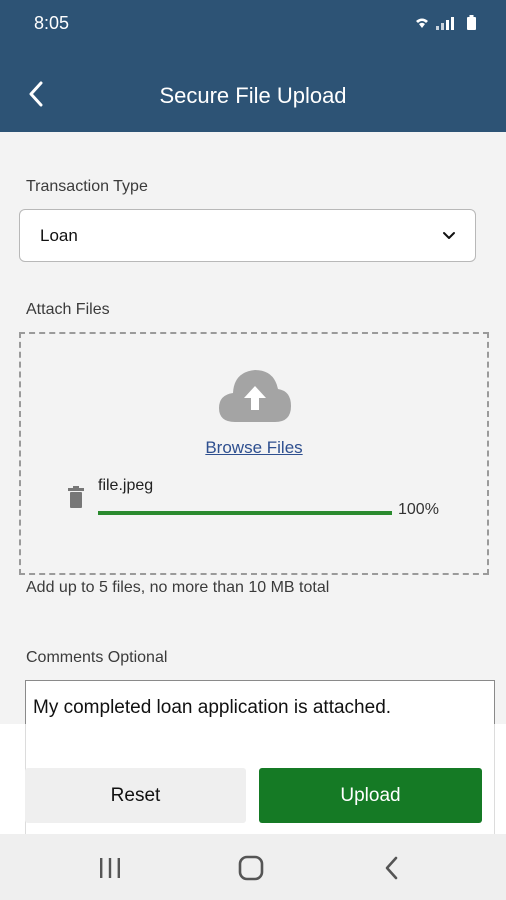 The height and width of the screenshot is (900, 506). I want to click on nav-back-icon, so click(391, 868).